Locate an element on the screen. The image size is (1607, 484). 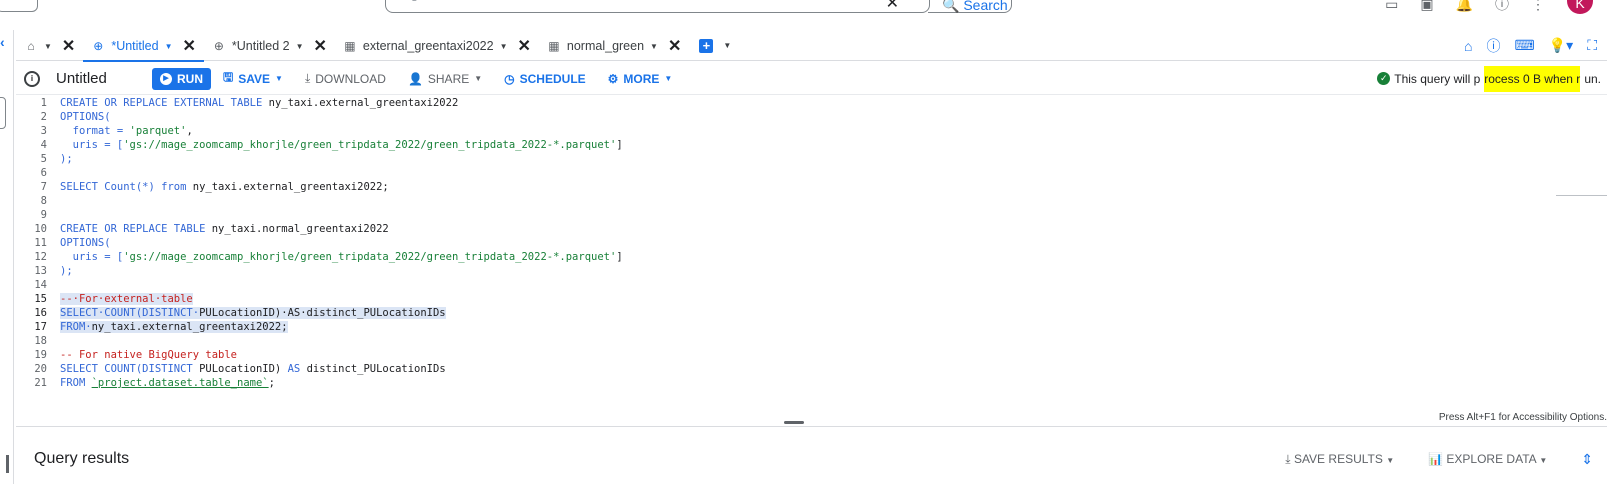
lightbulb-icon: 💡▾ is located at coordinates (1561, 45).